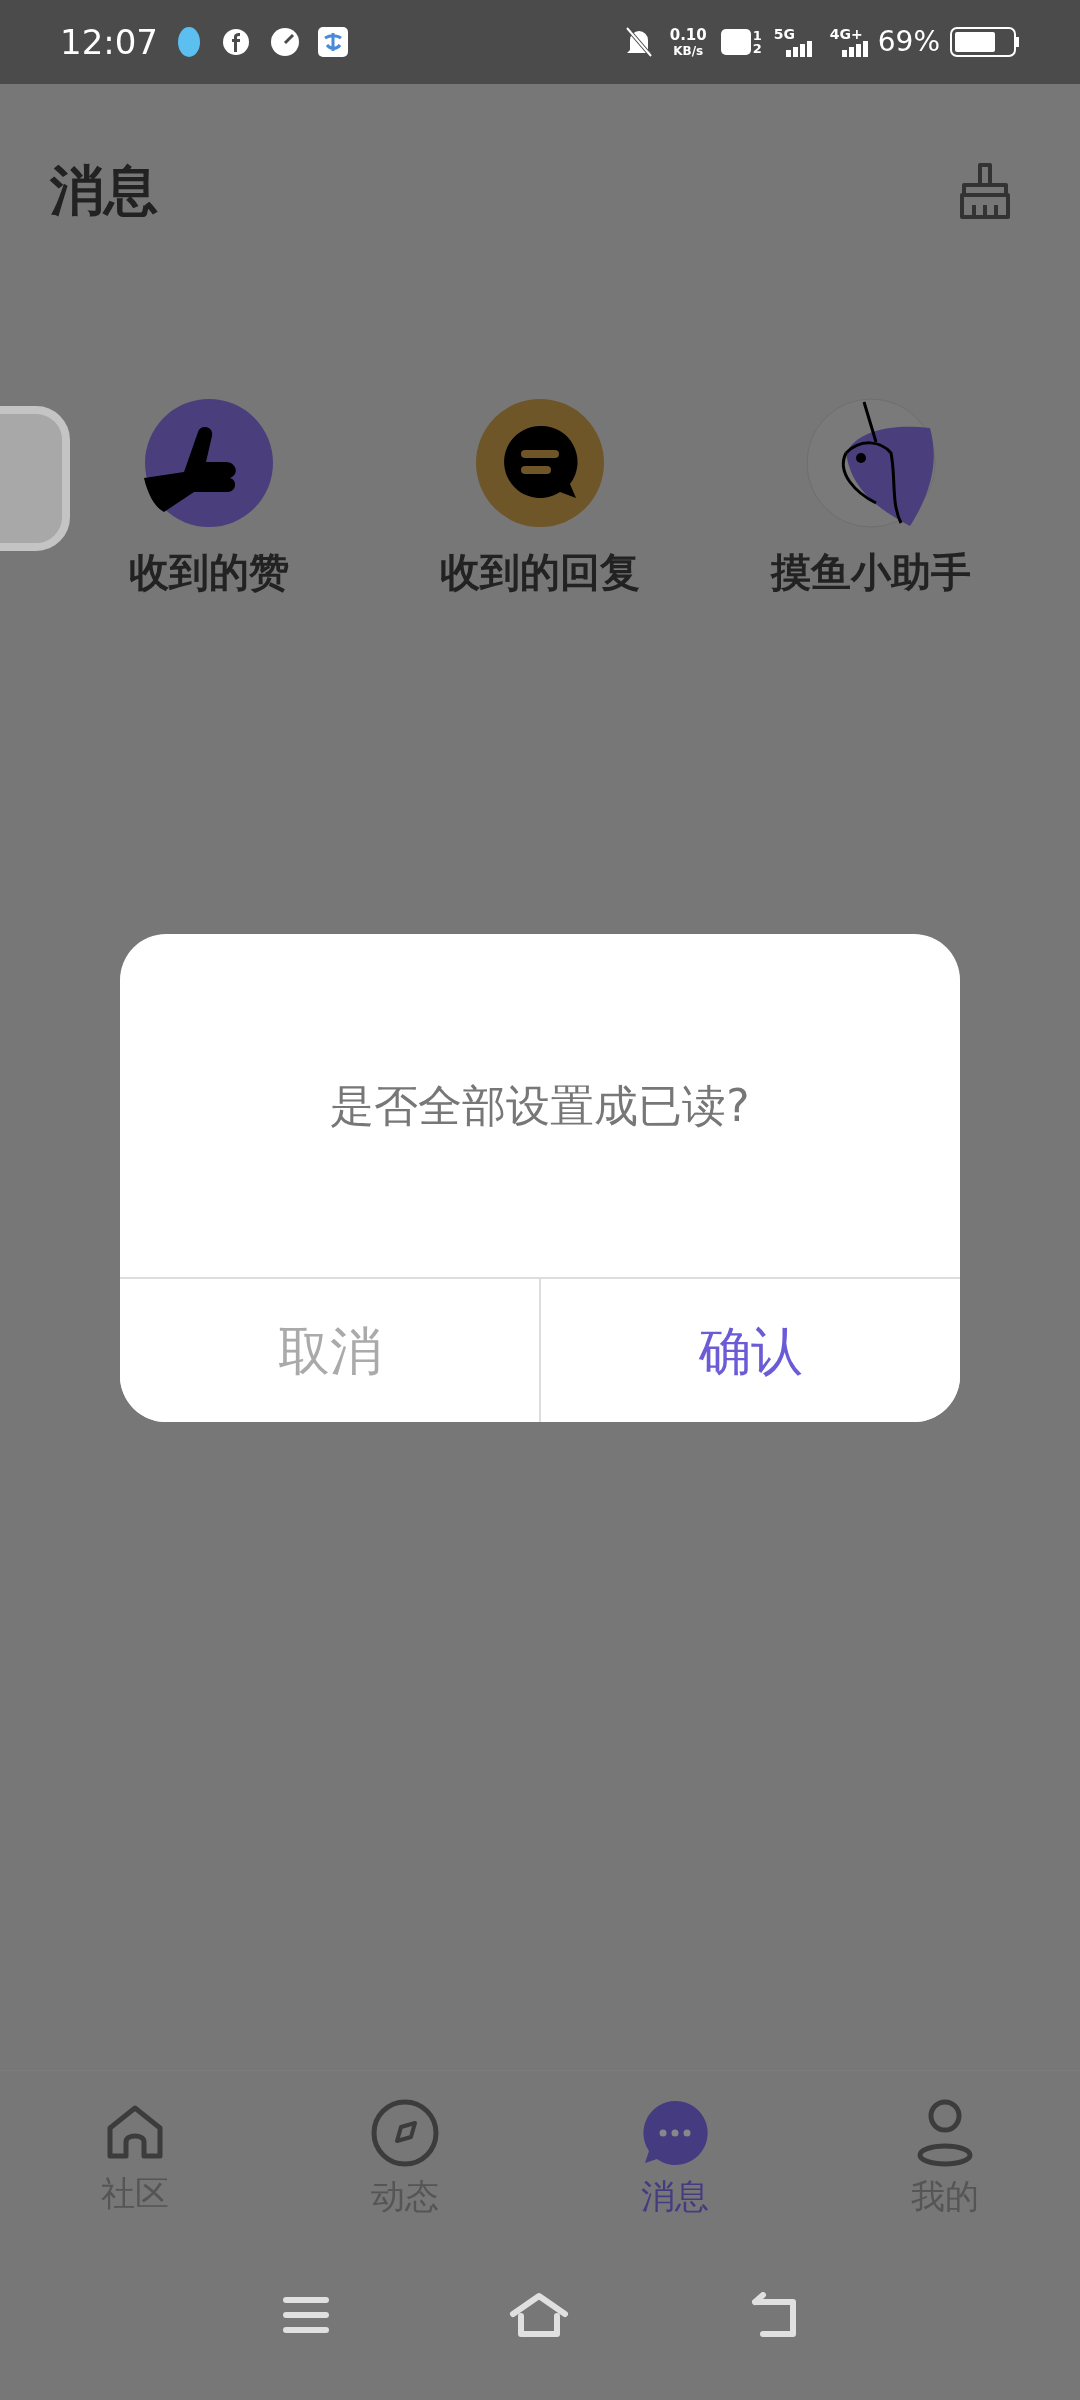  What do you see at coordinates (333, 42) in the screenshot?
I see `app-badge-icon` at bounding box center [333, 42].